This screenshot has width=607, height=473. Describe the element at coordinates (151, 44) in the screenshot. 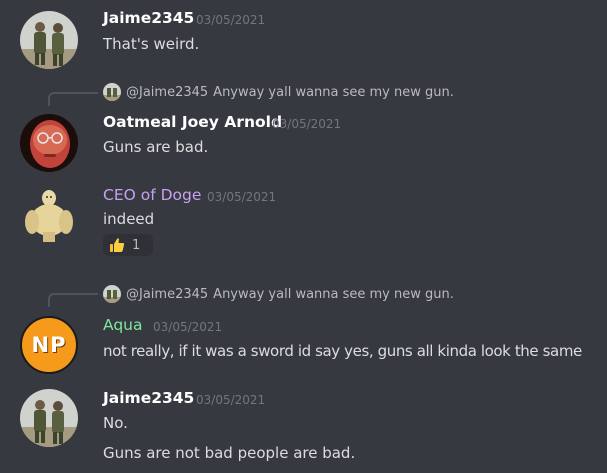

I see `message-text: That's weird.` at that location.